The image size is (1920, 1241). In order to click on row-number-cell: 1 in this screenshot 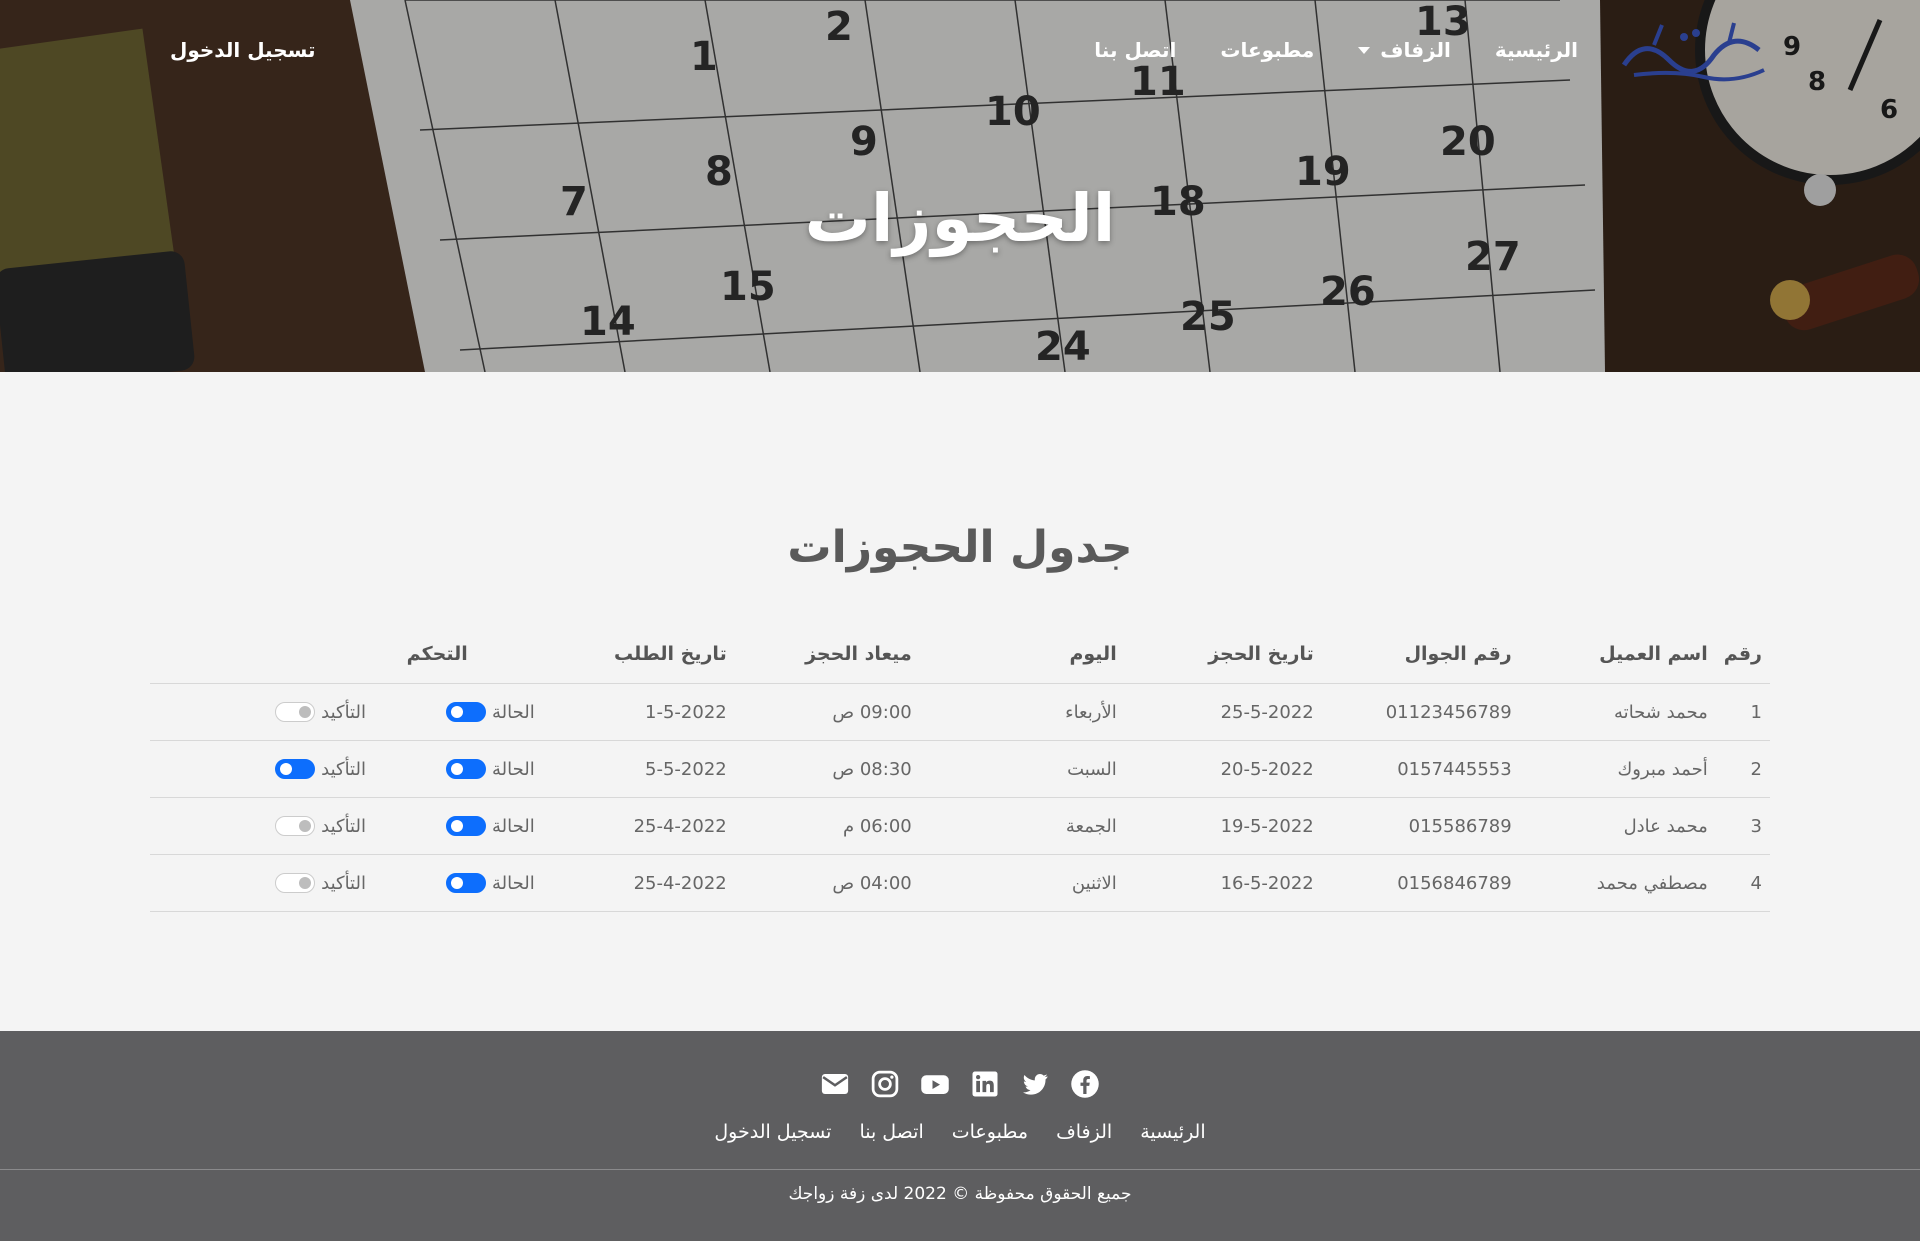, I will do `click(1742, 712)`.